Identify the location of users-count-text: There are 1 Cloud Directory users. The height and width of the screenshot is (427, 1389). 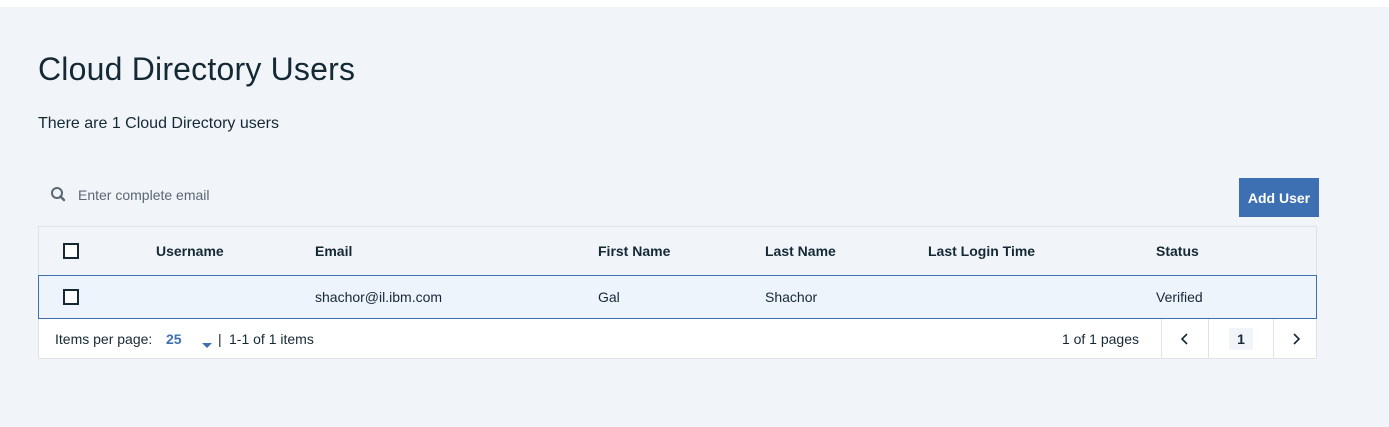
(158, 123).